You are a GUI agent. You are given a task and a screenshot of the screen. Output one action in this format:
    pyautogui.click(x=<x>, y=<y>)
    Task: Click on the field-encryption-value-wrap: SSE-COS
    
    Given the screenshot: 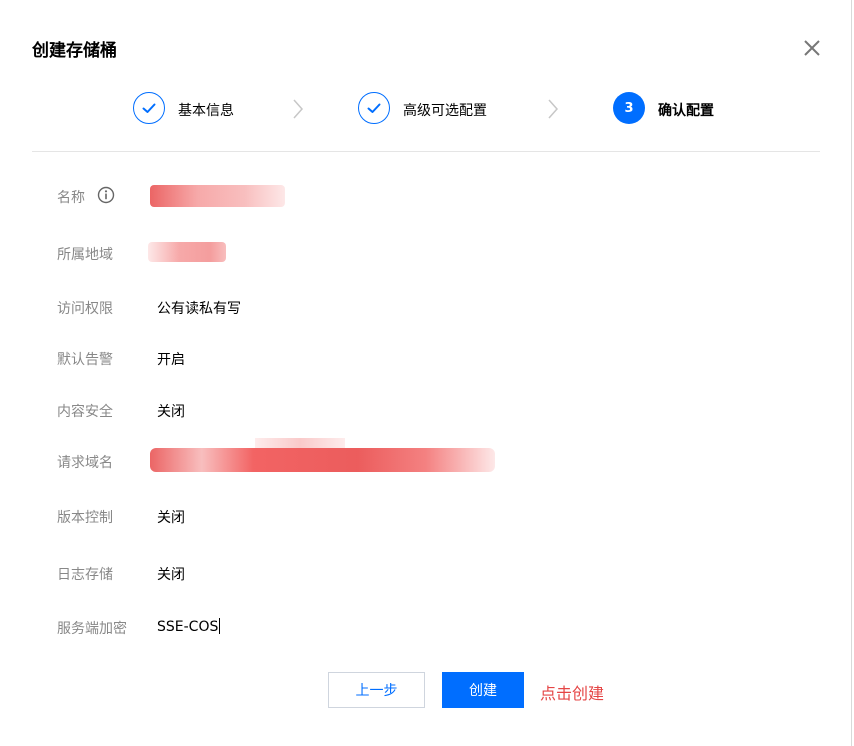 What is the action you would take?
    pyautogui.click(x=189, y=626)
    